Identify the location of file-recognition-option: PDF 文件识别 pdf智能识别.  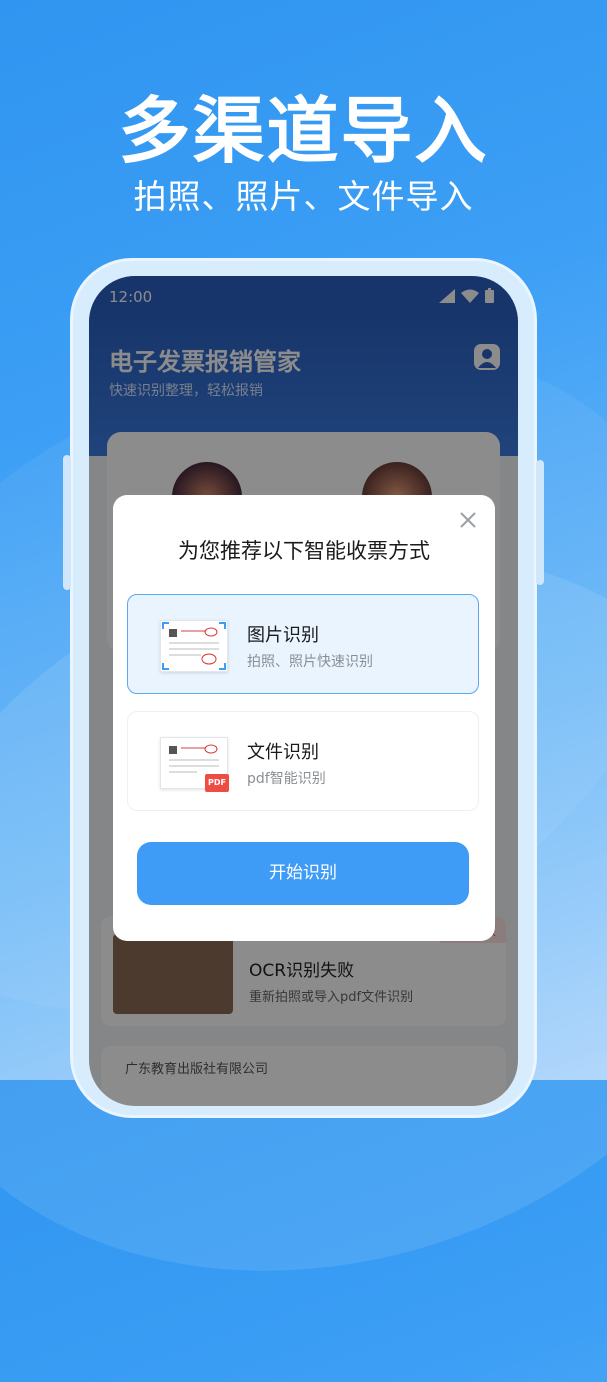
(303, 761).